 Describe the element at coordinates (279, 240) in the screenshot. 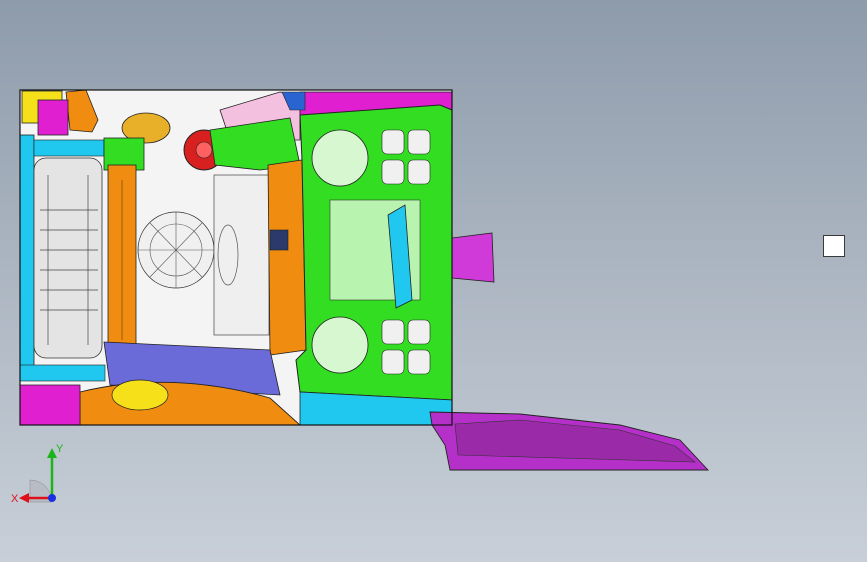

I see `rail-bracket` at that location.